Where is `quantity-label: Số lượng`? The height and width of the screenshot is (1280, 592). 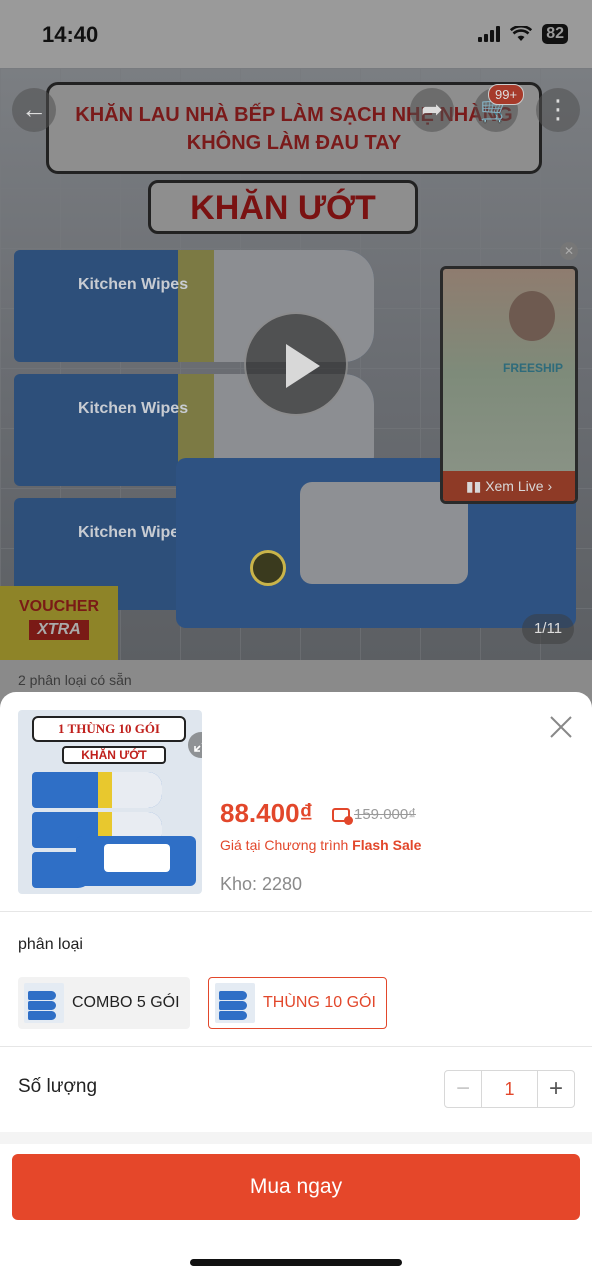
quantity-label: Số lượng is located at coordinates (58, 1086).